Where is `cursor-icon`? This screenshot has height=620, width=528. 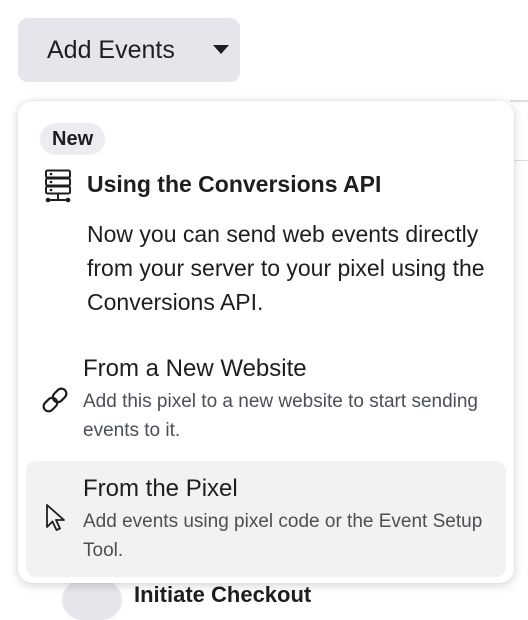
cursor-icon is located at coordinates (55, 517).